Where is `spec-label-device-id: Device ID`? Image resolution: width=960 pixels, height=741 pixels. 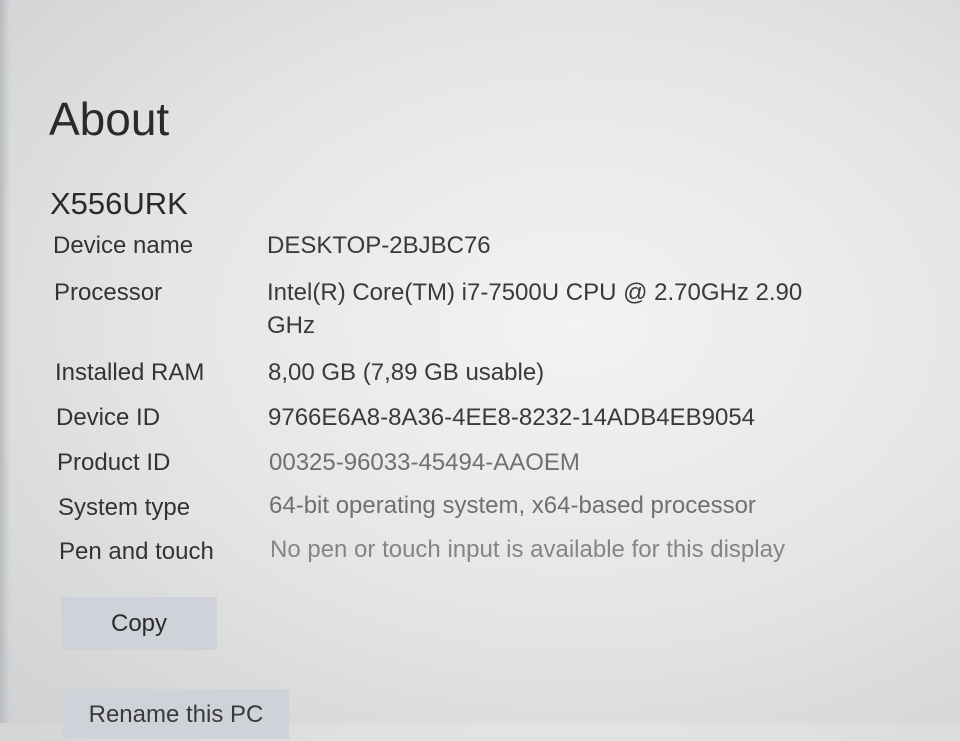 spec-label-device-id: Device ID is located at coordinates (108, 417).